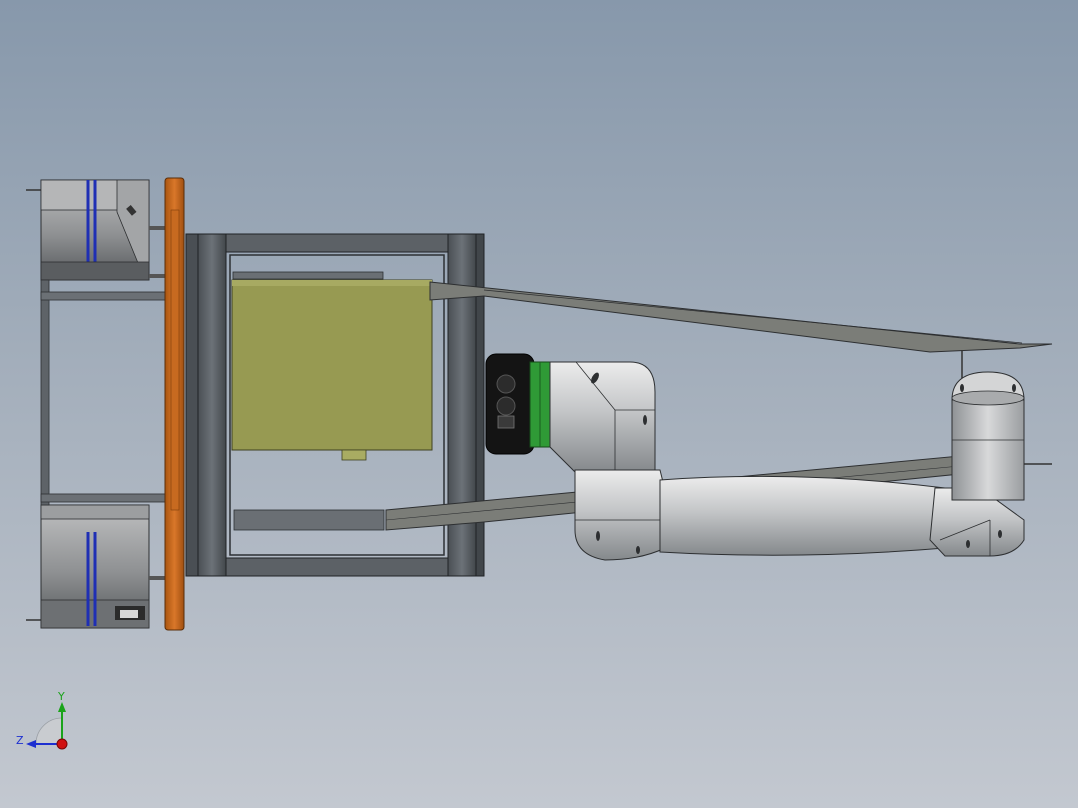 This screenshot has width=1078, height=808. What do you see at coordinates (332, 370) in the screenshot?
I see `control-box` at bounding box center [332, 370].